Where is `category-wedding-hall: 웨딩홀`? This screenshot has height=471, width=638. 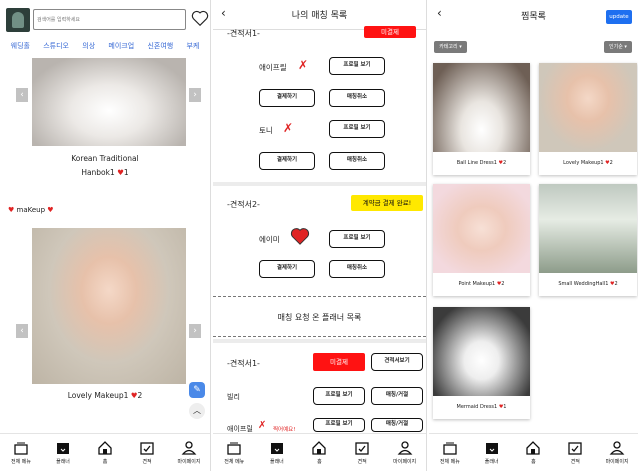 category-wedding-hall: 웨딩홀 is located at coordinates (20, 46).